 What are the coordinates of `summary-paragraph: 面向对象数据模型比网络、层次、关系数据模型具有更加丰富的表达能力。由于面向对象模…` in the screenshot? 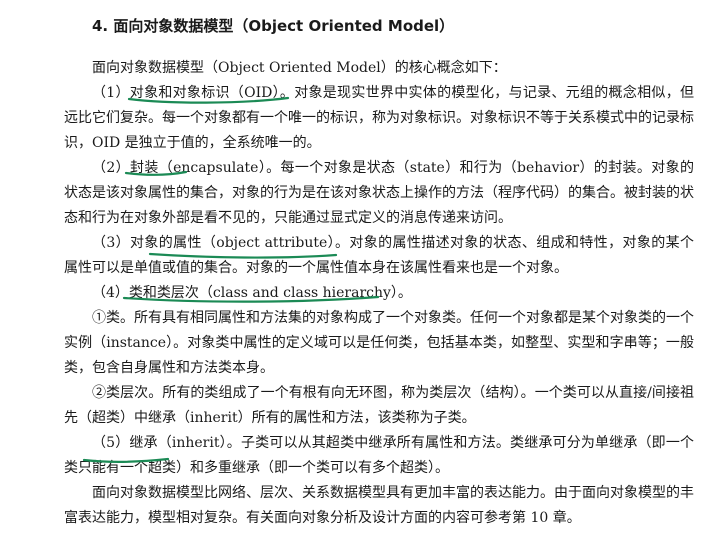 It's located at (379, 506).